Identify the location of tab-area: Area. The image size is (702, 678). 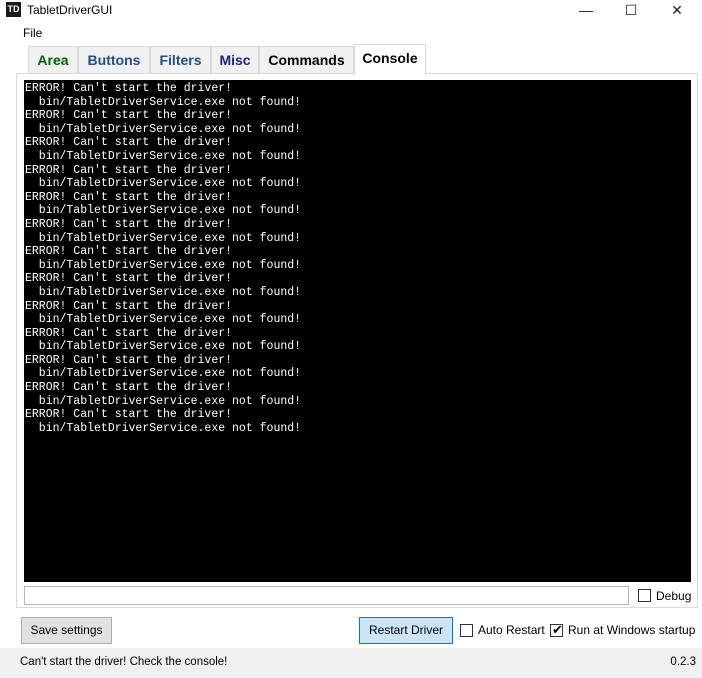
(53, 59).